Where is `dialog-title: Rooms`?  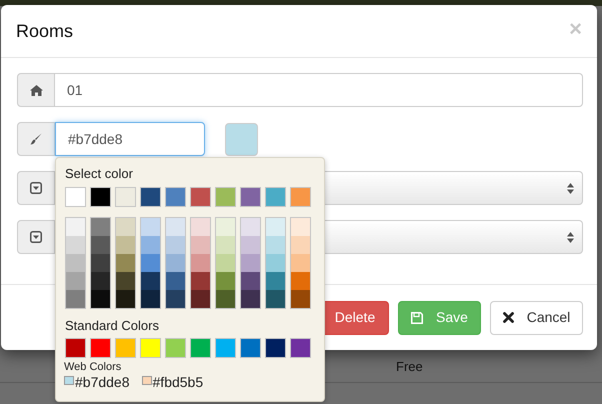
dialog-title: Rooms is located at coordinates (45, 31).